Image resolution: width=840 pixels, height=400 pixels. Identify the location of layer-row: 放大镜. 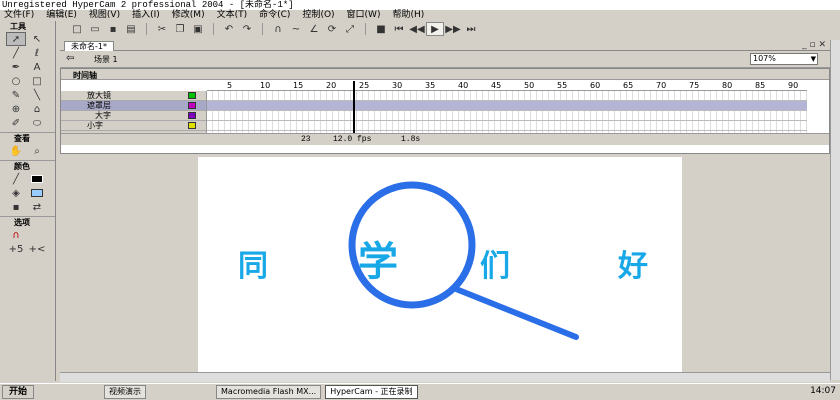
(133, 96).